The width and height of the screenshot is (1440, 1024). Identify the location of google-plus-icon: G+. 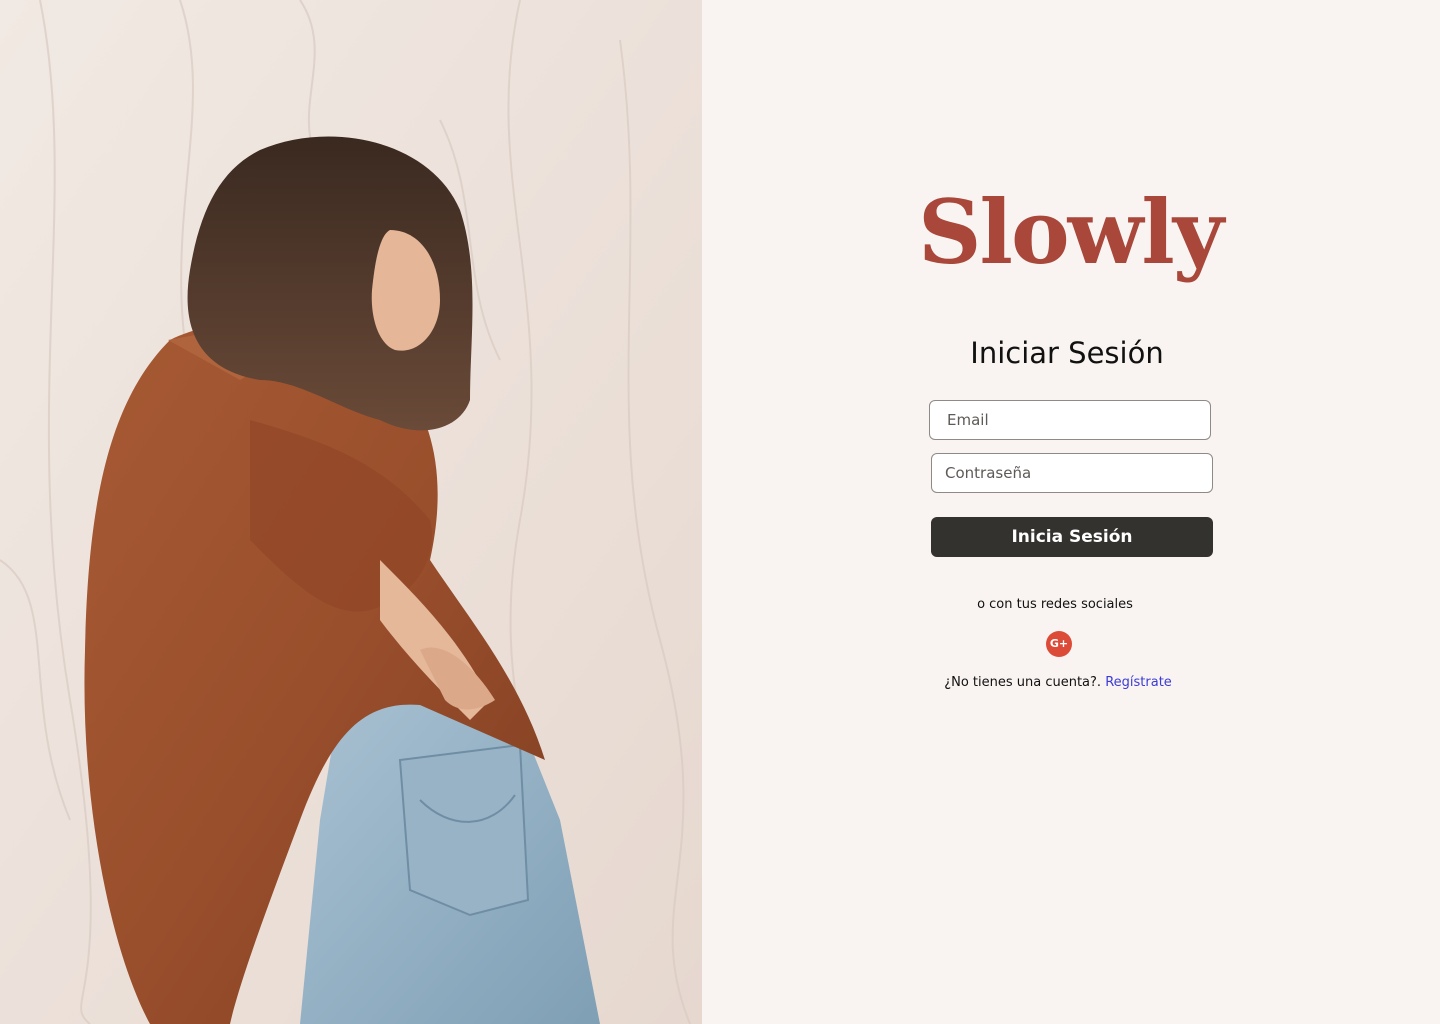
(1059, 644).